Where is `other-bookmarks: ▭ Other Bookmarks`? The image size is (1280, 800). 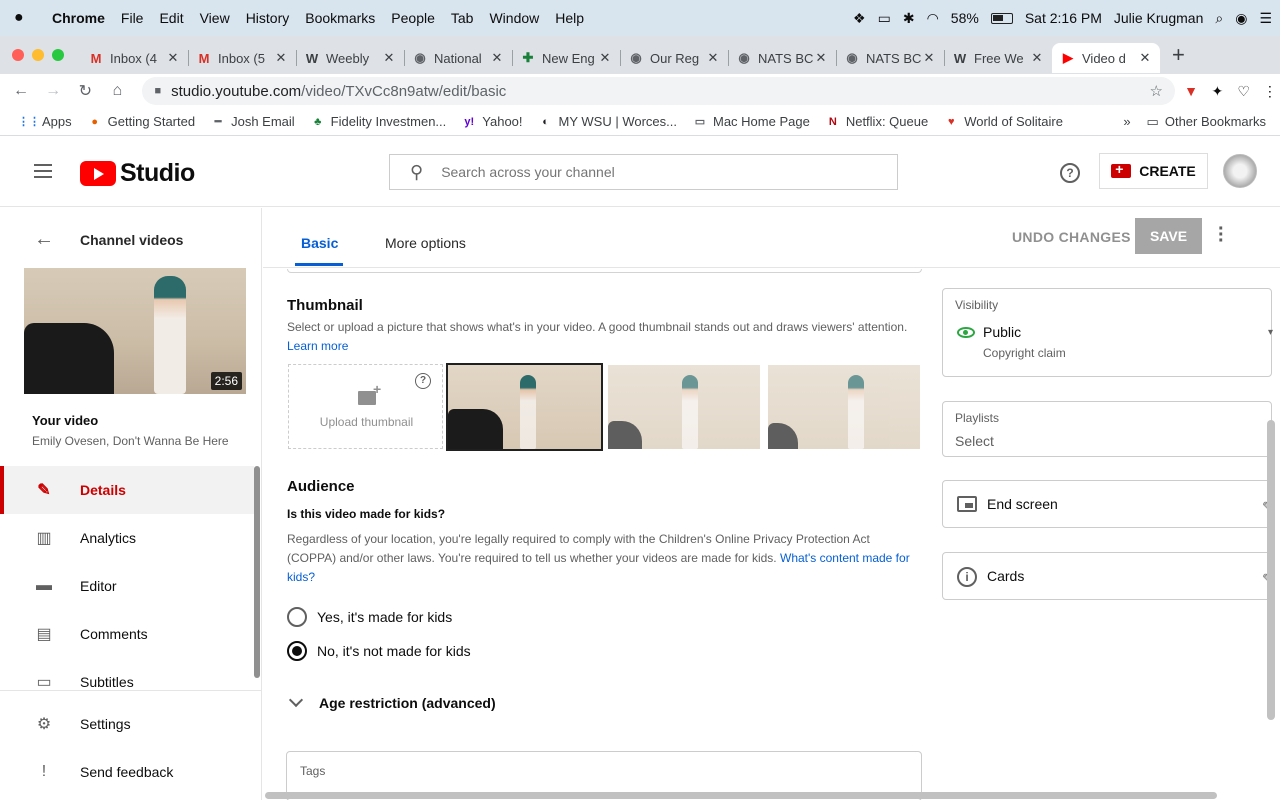
other-bookmarks: ▭ Other Bookmarks is located at coordinates (1206, 122).